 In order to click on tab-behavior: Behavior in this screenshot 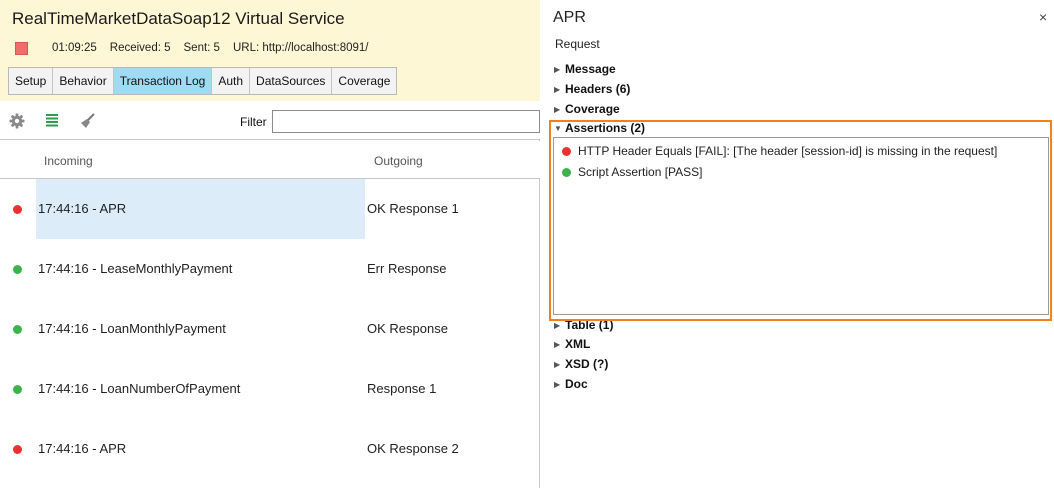, I will do `click(83, 81)`.